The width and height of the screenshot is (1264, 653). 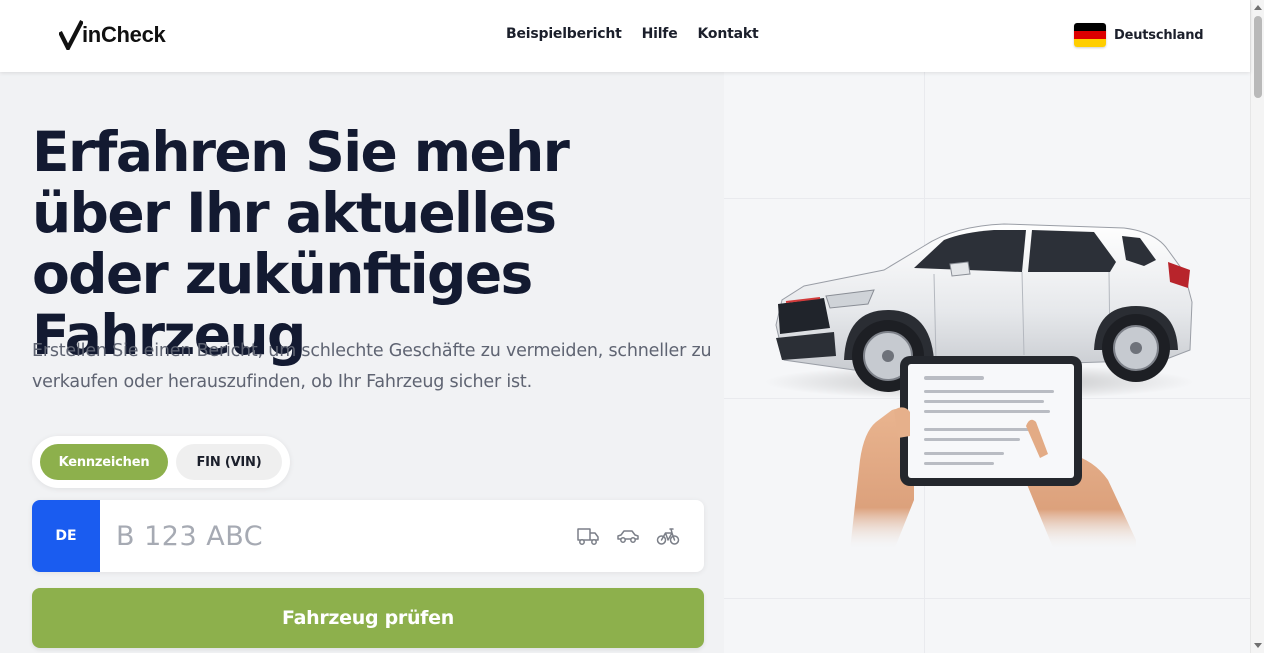 I want to click on car-icon, so click(x=628, y=536).